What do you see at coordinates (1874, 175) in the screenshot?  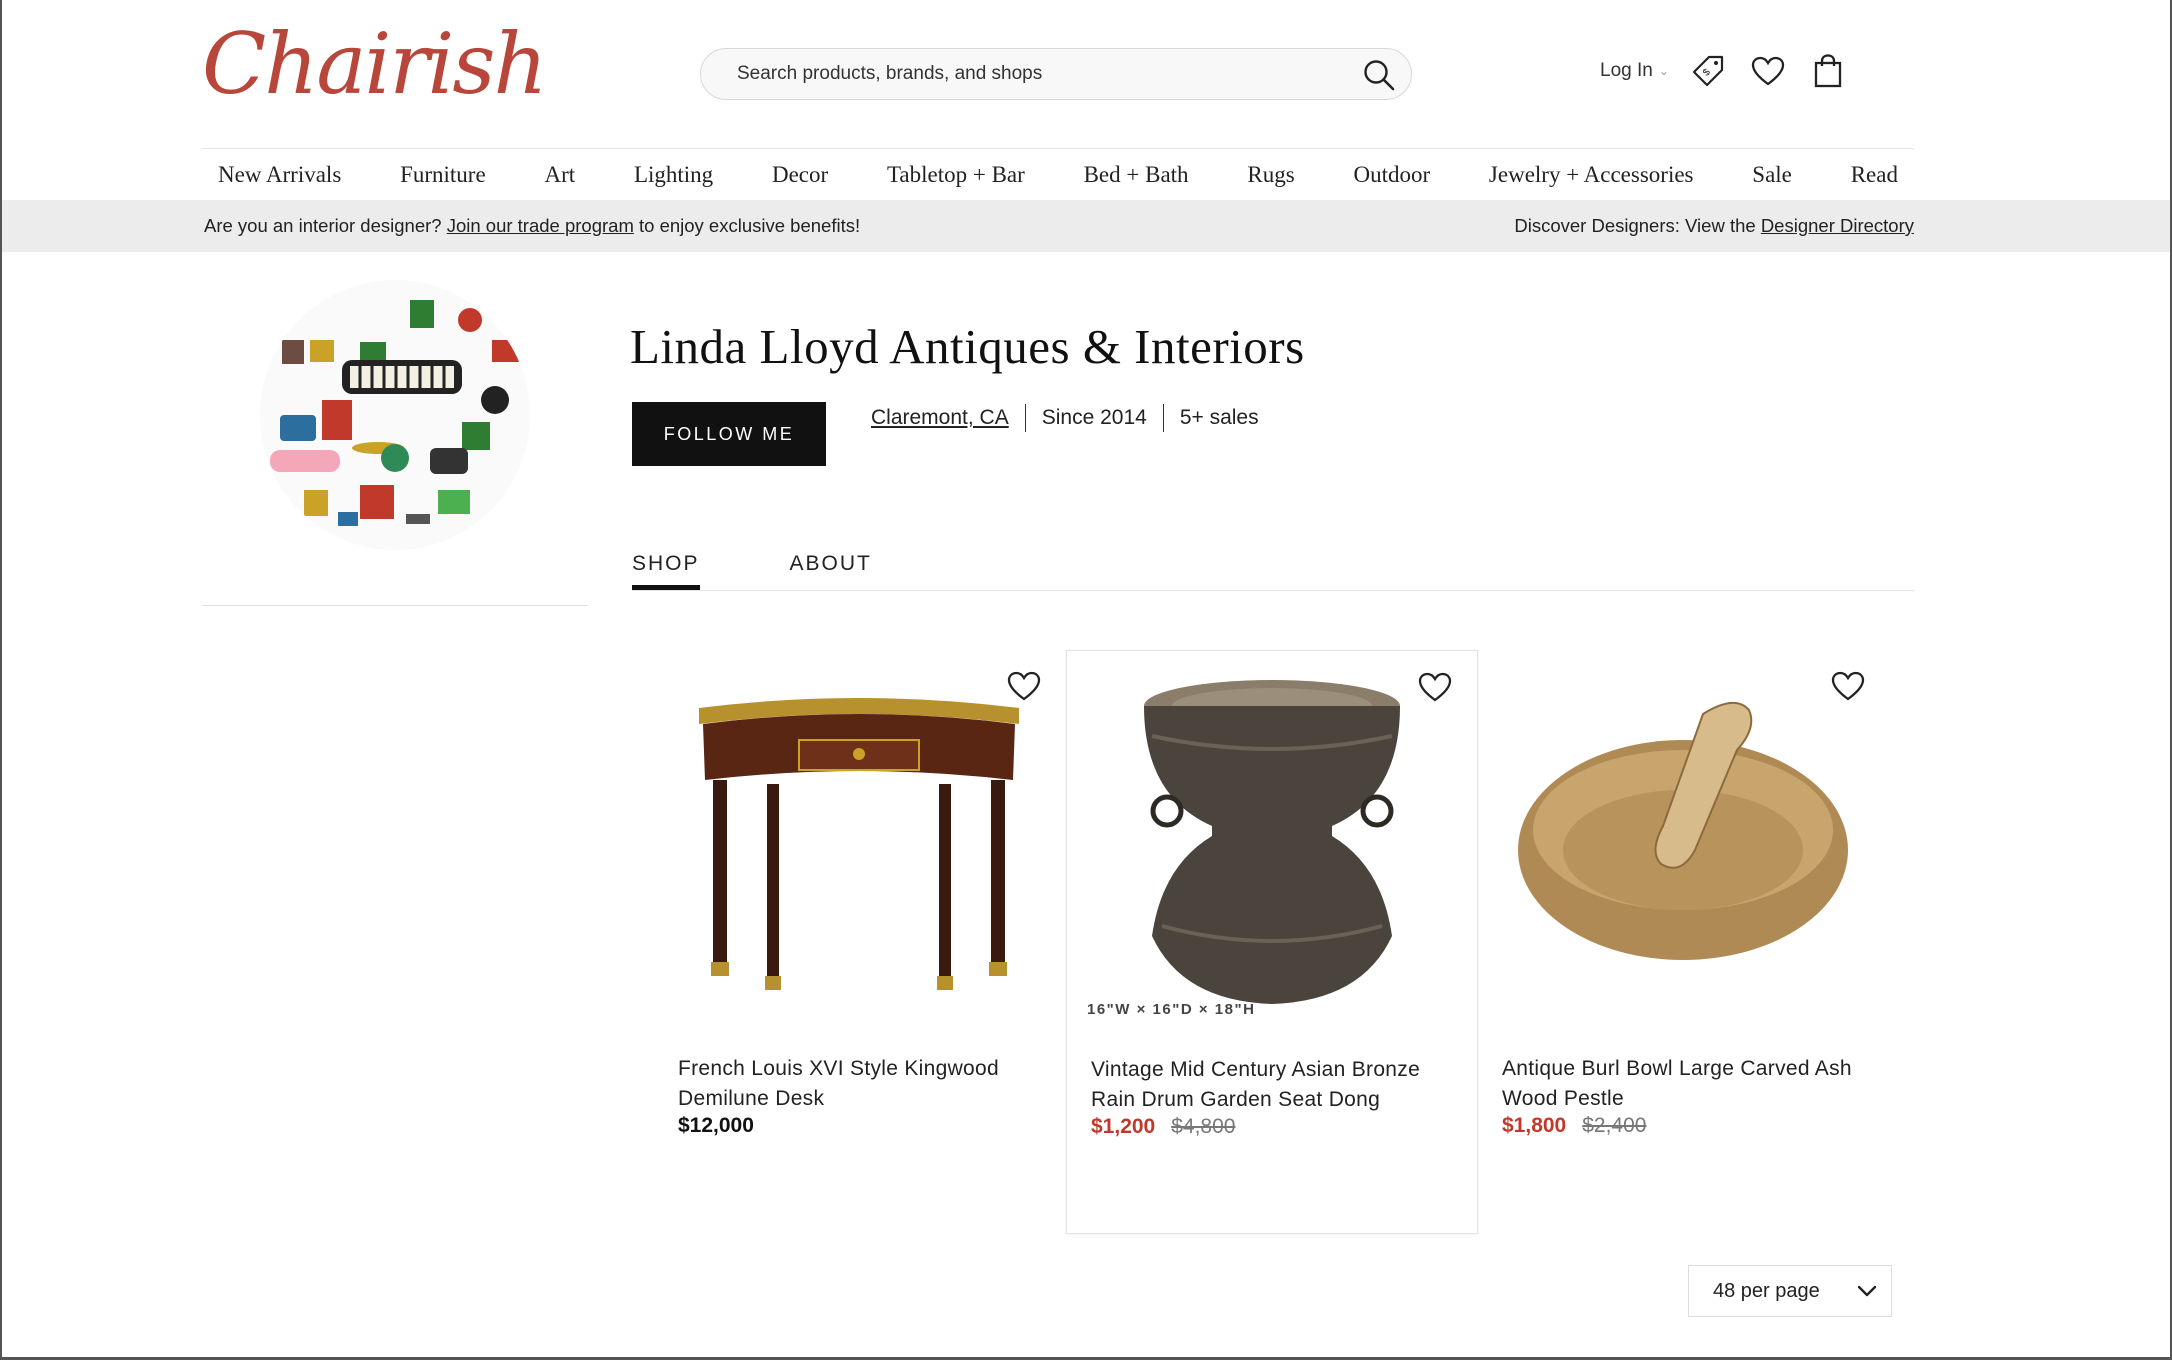 I see `nav-read: Read` at bounding box center [1874, 175].